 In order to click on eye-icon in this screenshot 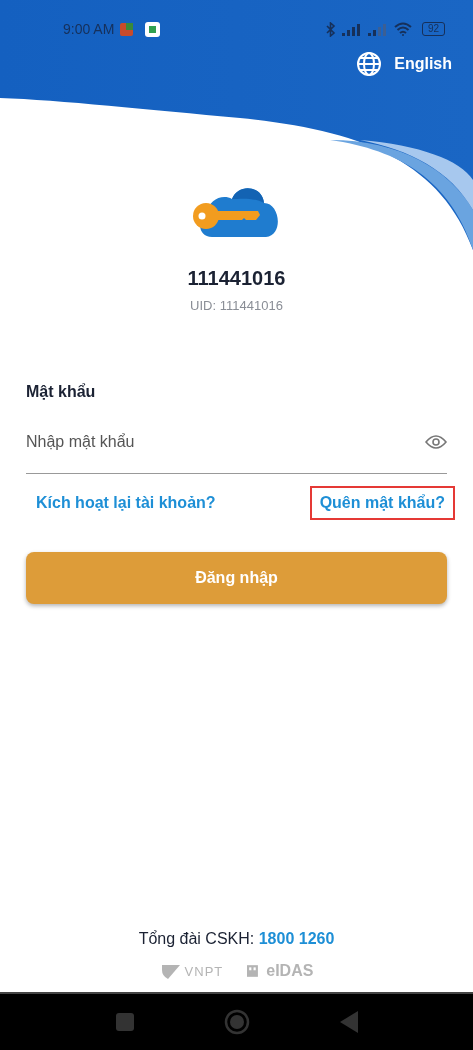, I will do `click(436, 442)`.